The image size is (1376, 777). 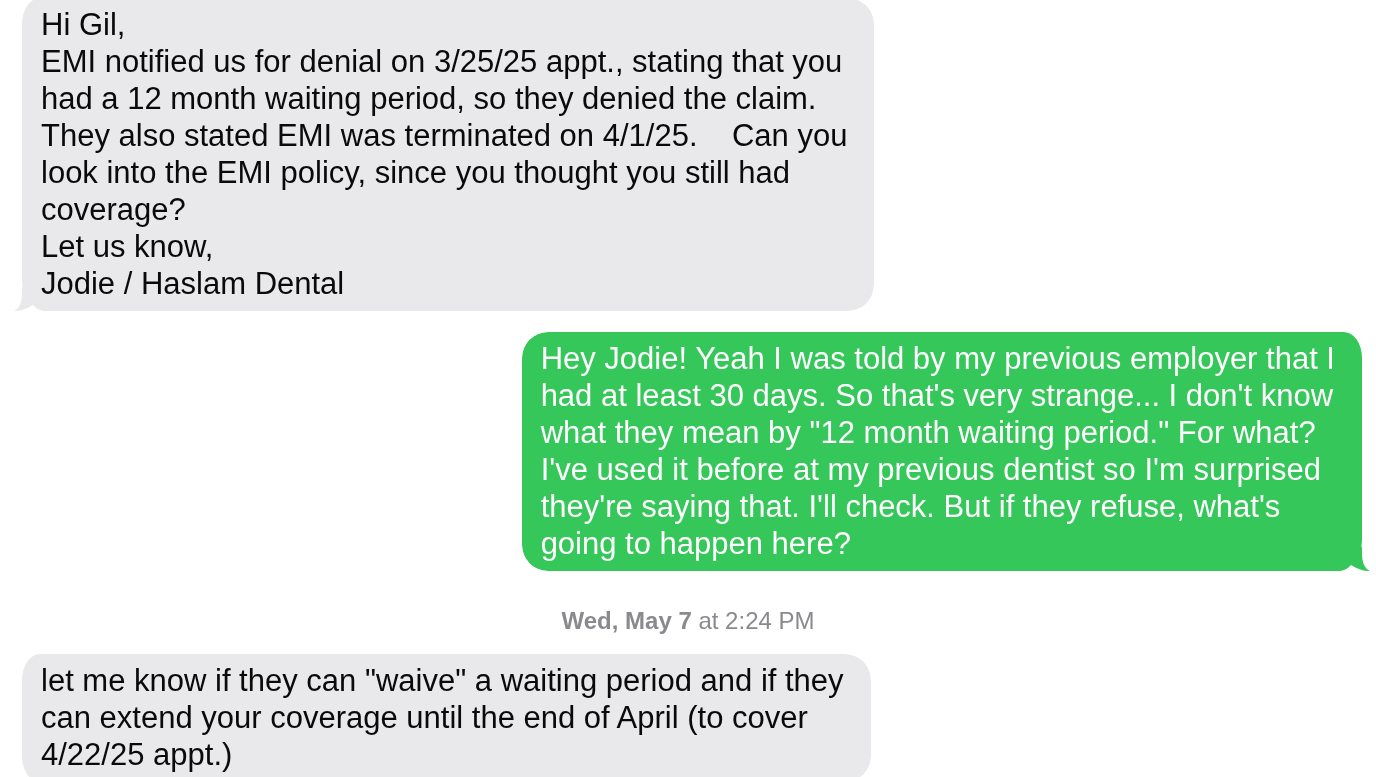 What do you see at coordinates (688, 621) in the screenshot?
I see `timestamp: Wed, May 7 at 2:24 PM` at bounding box center [688, 621].